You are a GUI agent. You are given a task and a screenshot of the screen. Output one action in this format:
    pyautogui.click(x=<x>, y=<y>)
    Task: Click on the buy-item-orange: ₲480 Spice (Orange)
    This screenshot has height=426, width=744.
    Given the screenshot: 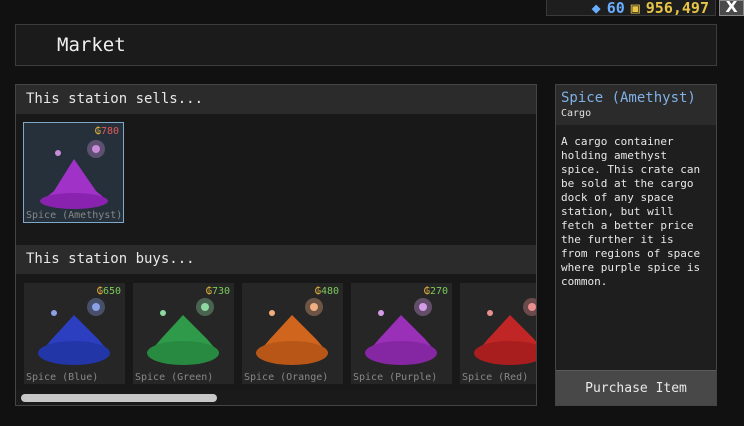 What is the action you would take?
    pyautogui.click(x=292, y=333)
    